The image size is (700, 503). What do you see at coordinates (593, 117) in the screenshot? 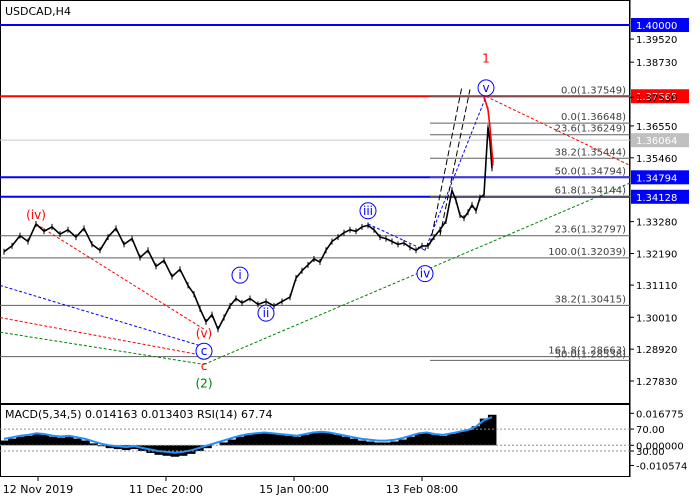
I see `fib-level-label: 0.0(1.36648)` at bounding box center [593, 117].